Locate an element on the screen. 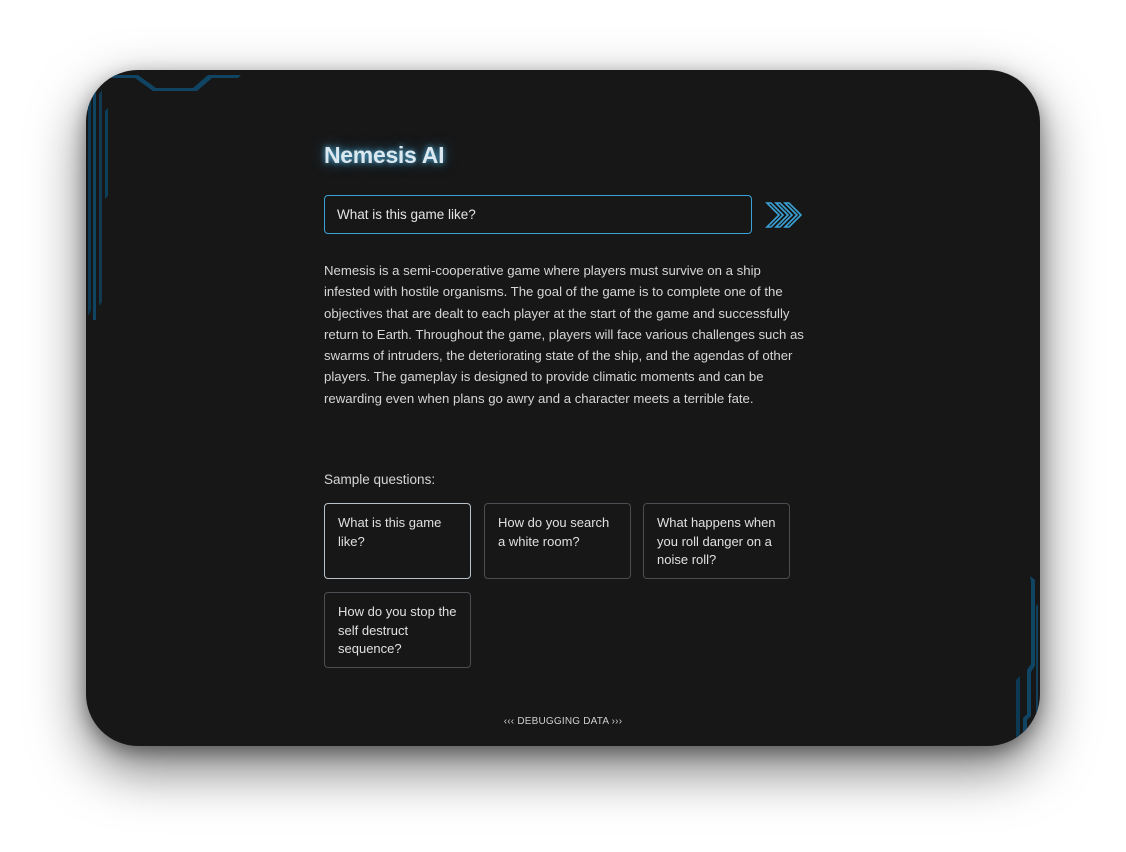  sample-question-card: What is this game like? is located at coordinates (397, 541).